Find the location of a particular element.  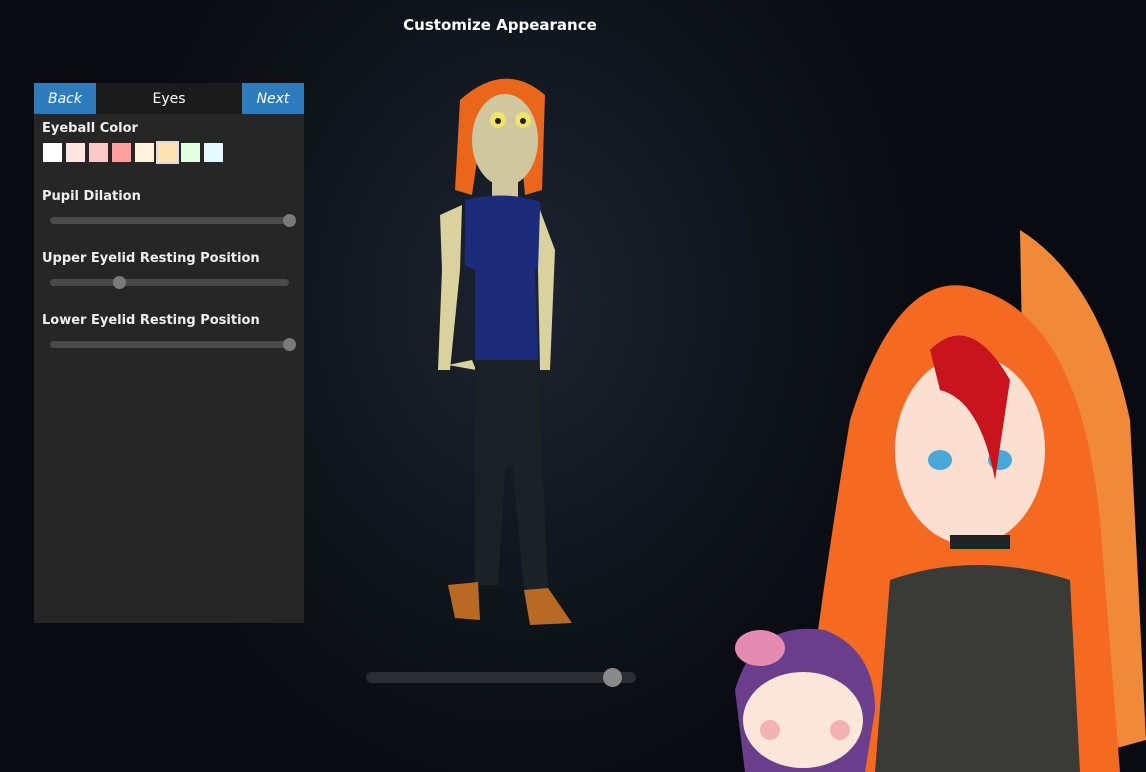

character-preview is located at coordinates (505, 351).